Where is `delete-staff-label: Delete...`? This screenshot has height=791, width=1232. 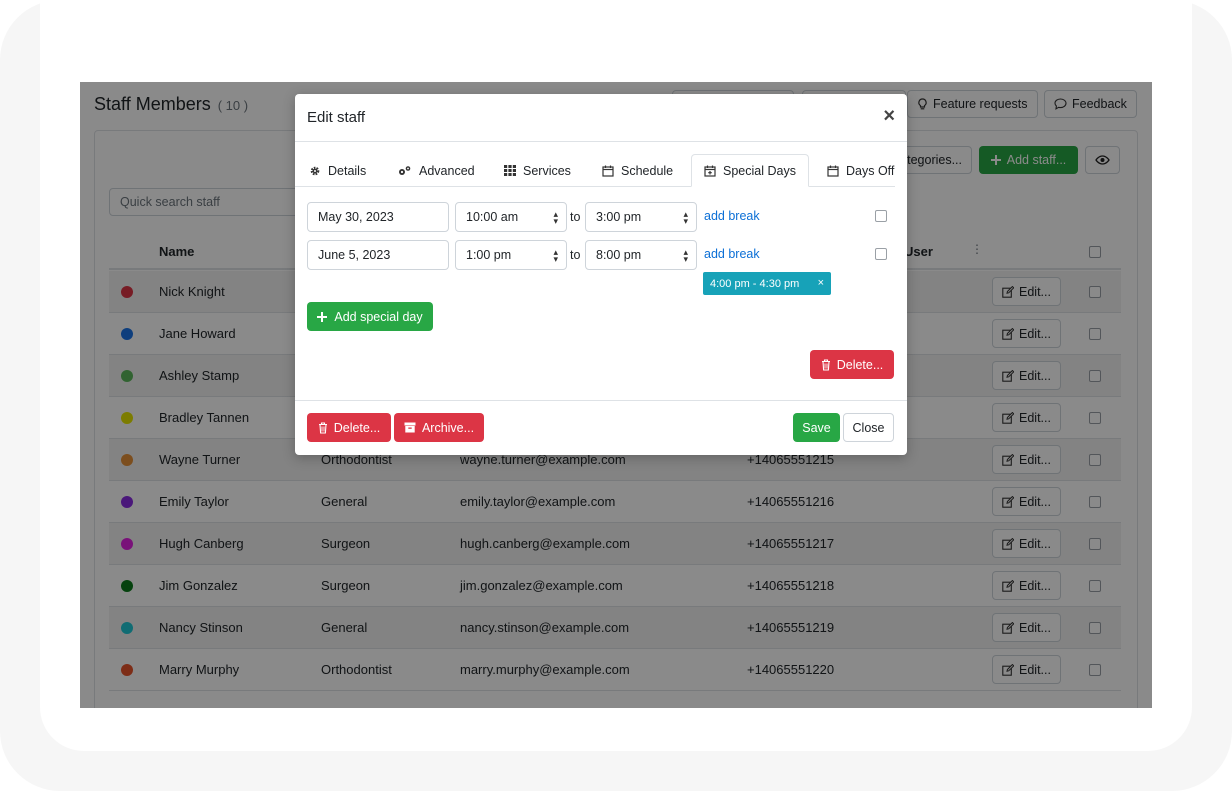
delete-staff-label: Delete... is located at coordinates (357, 427).